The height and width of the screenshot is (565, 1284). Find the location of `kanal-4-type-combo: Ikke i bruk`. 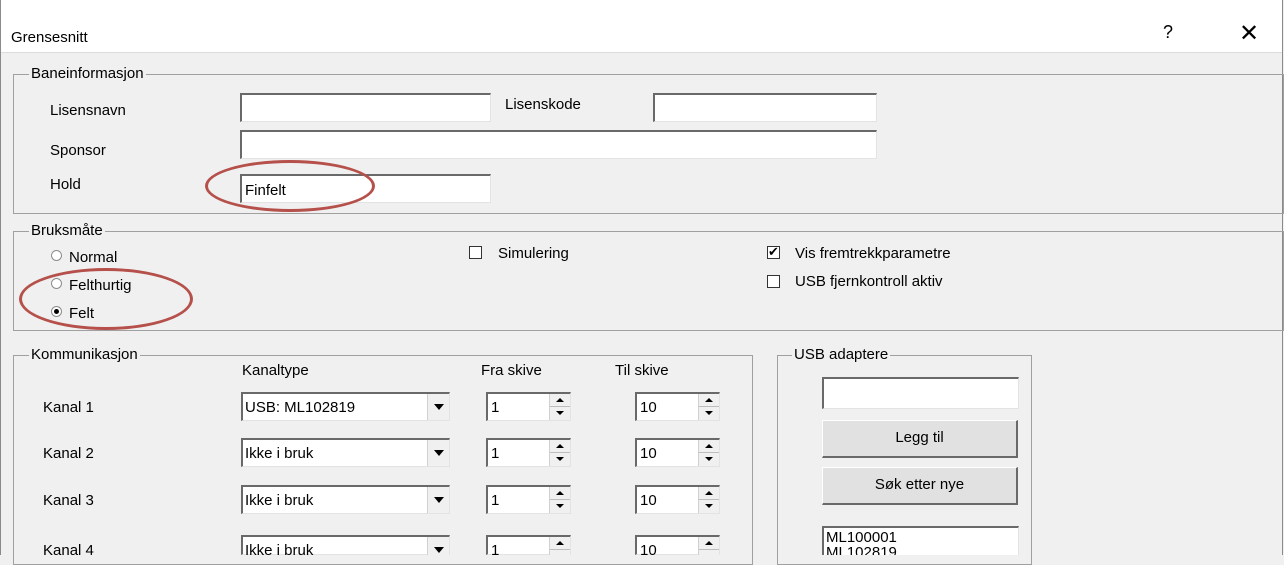

kanal-4-type-combo: Ikke i bruk is located at coordinates (345, 547).